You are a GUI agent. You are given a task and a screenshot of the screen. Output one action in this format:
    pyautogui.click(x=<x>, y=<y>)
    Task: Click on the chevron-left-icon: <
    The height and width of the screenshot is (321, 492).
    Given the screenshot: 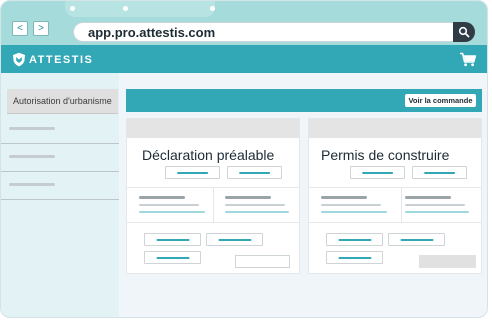 What is the action you would take?
    pyautogui.click(x=20, y=28)
    